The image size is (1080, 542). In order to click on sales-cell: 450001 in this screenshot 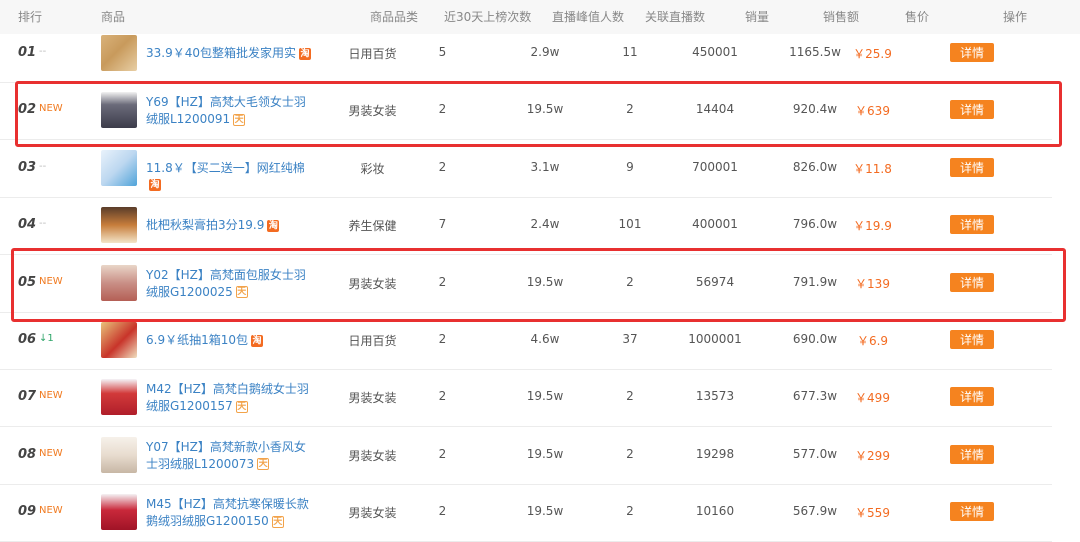, I will do `click(715, 52)`.